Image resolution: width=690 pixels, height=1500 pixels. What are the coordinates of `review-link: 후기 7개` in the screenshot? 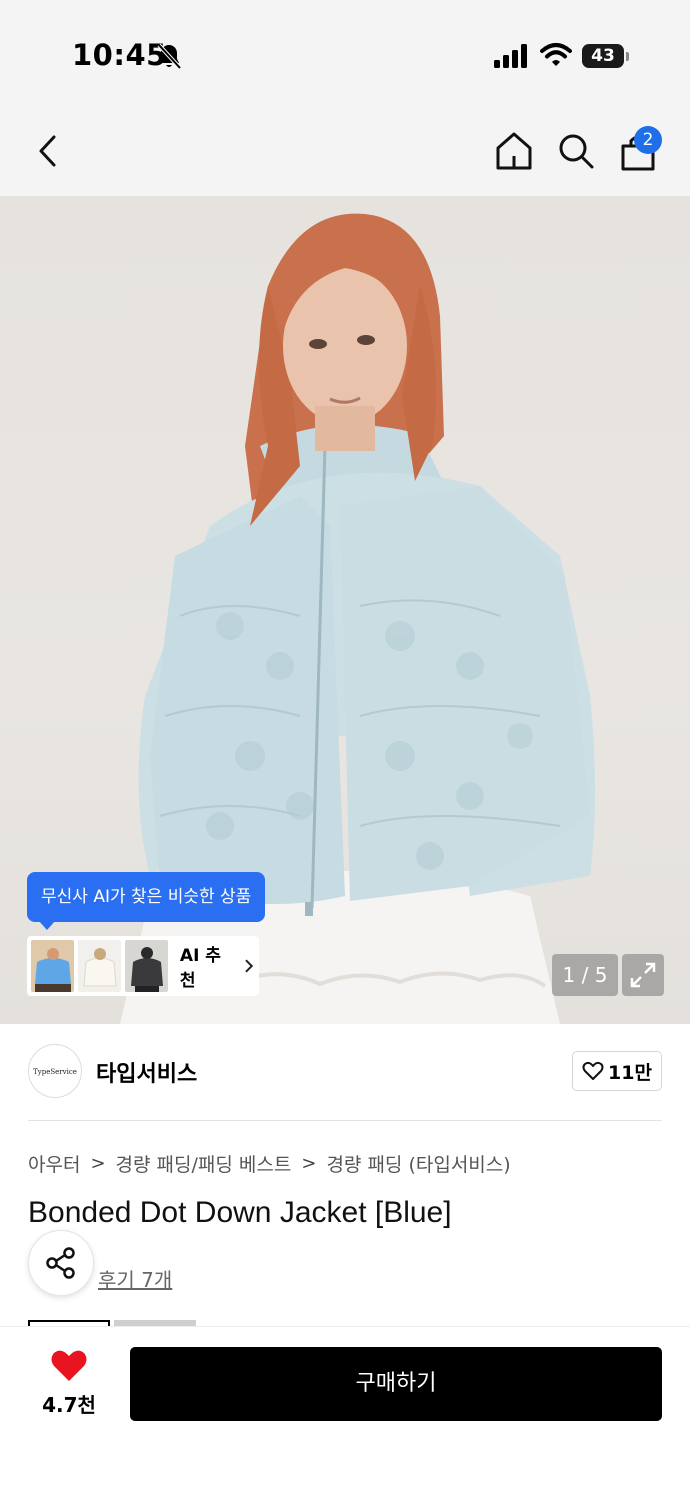 It's located at (135, 1278).